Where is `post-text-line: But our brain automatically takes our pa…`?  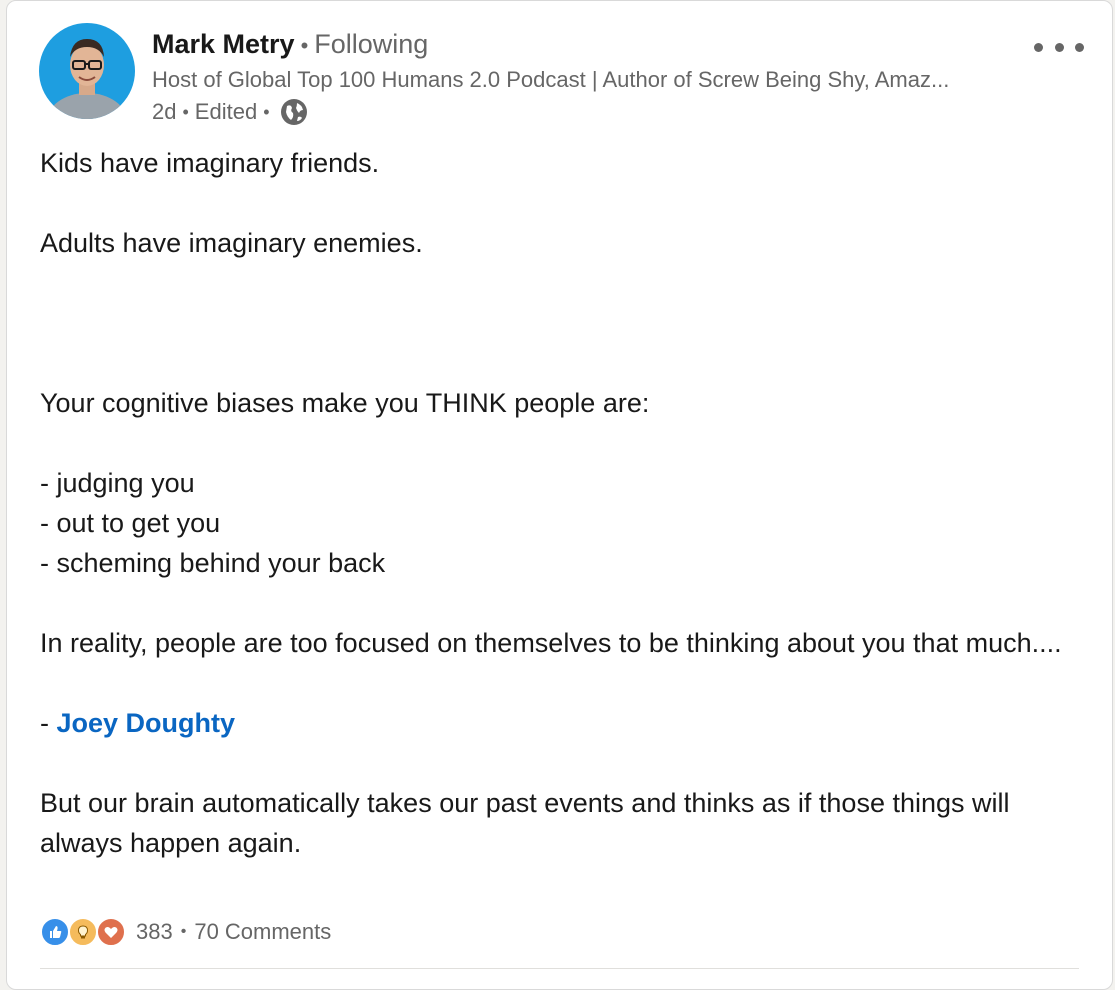
post-text-line: But our brain automatically takes our pa… is located at coordinates (525, 823).